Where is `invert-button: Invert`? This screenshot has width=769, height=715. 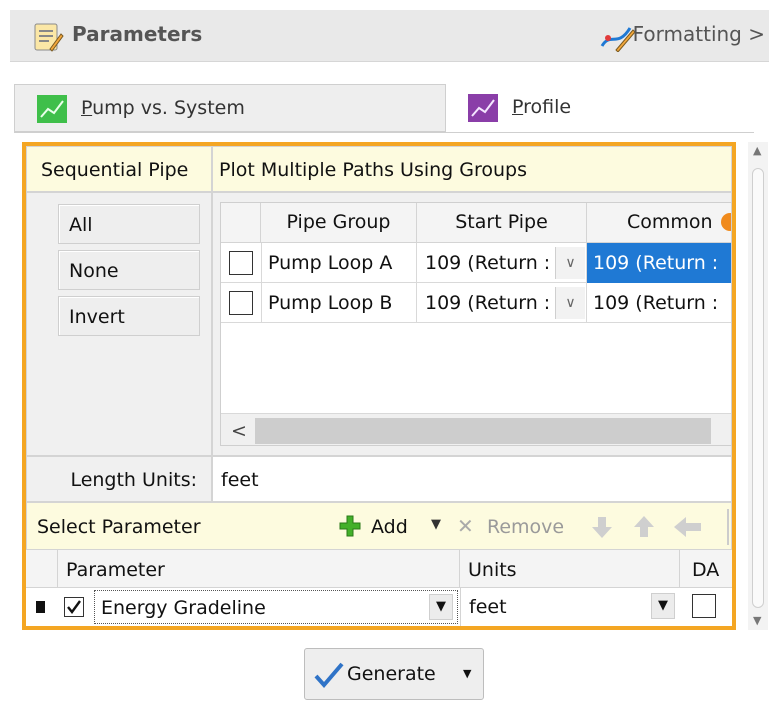
invert-button: Invert is located at coordinates (129, 316).